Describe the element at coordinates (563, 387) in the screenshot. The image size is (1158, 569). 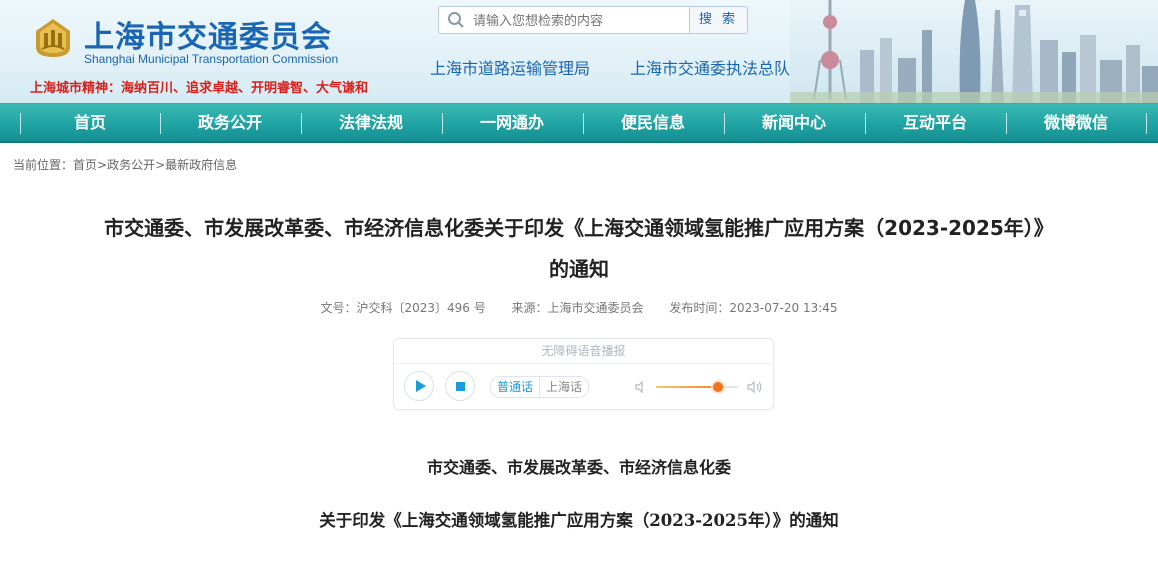
I see `language-shanghainese: 上海话` at that location.